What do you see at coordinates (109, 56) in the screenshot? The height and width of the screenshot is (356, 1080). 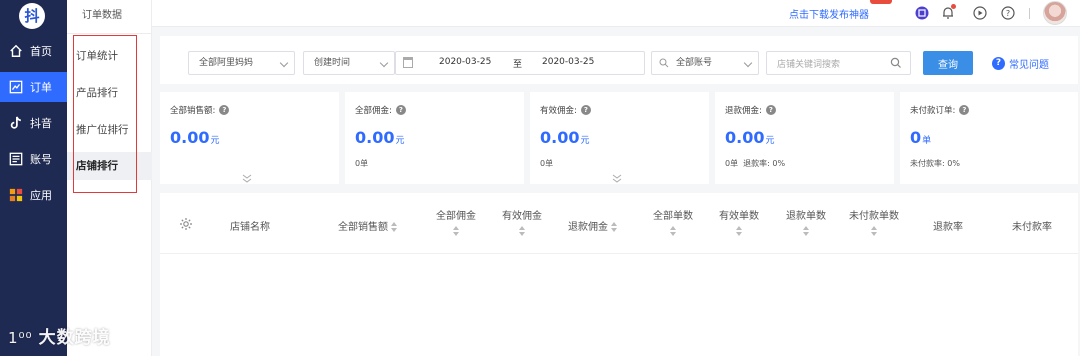 I see `subnav-item-order-stats: 订单统计` at bounding box center [109, 56].